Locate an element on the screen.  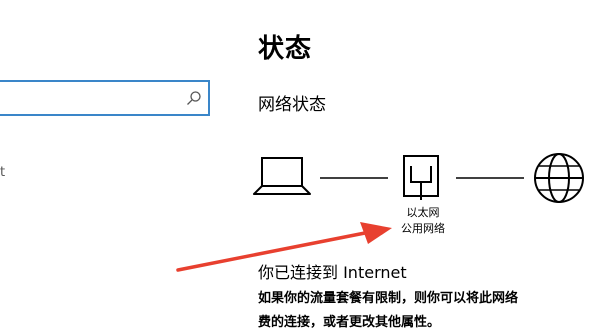
globe-icon is located at coordinates (559, 178).